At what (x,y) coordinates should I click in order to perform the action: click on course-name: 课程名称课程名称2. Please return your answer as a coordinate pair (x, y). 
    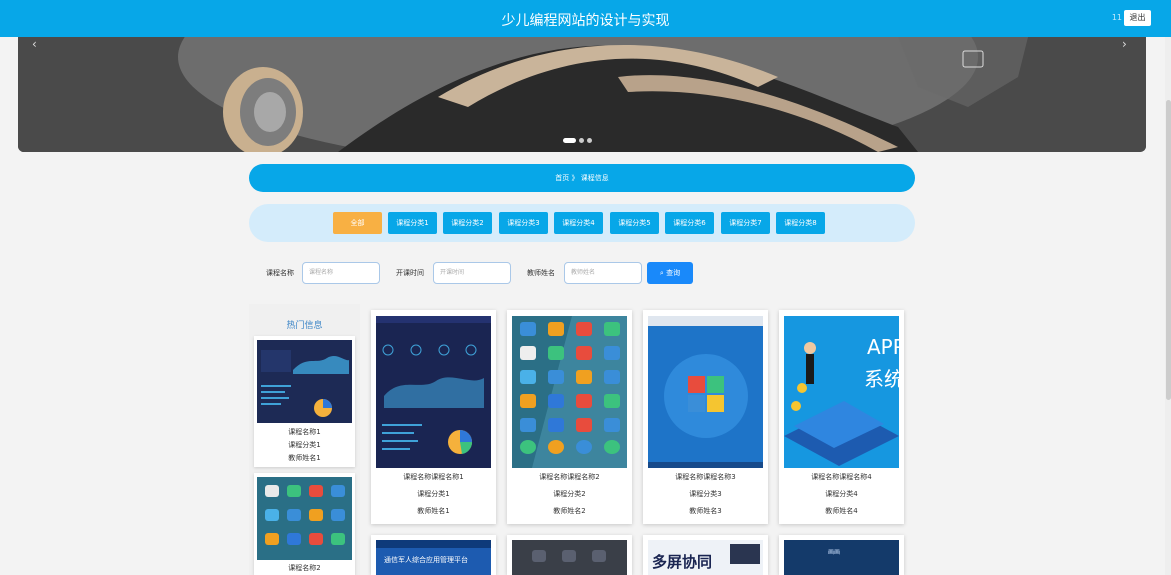
    Looking at the image, I should click on (569, 477).